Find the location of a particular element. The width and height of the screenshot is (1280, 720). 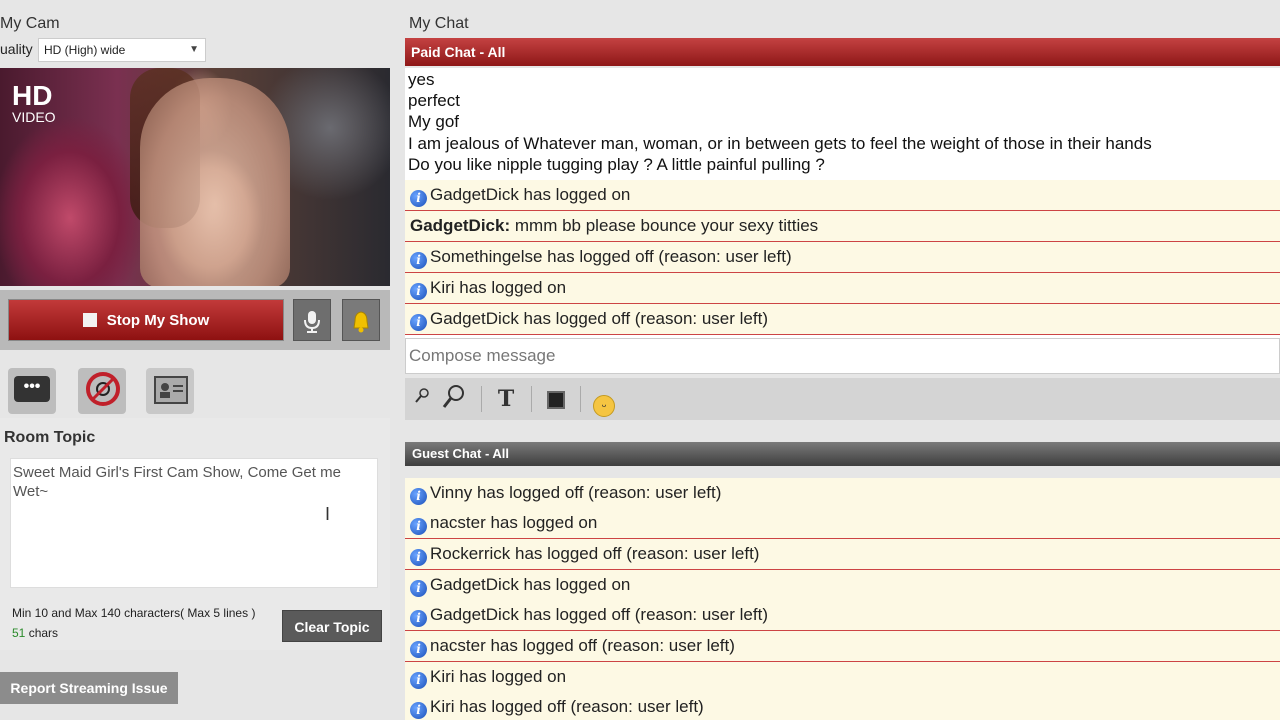

chevron-down-icon: ▼ is located at coordinates (194, 49).